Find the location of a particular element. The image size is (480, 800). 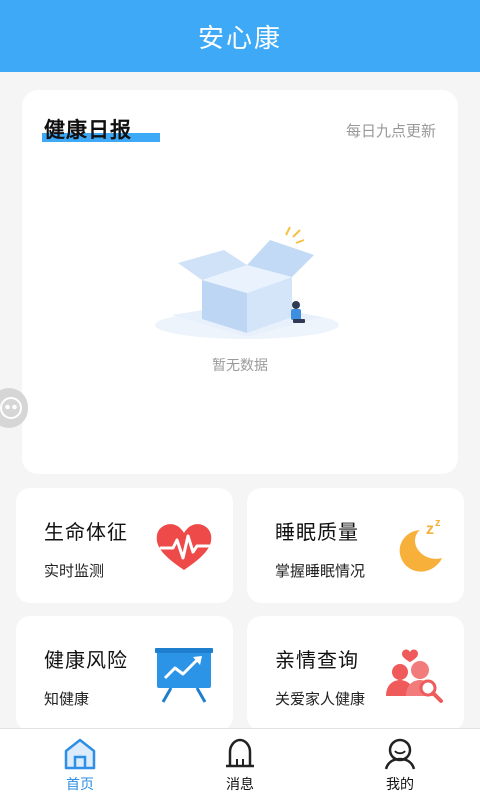

tile-title: 睡眠质量 is located at coordinates (317, 532).